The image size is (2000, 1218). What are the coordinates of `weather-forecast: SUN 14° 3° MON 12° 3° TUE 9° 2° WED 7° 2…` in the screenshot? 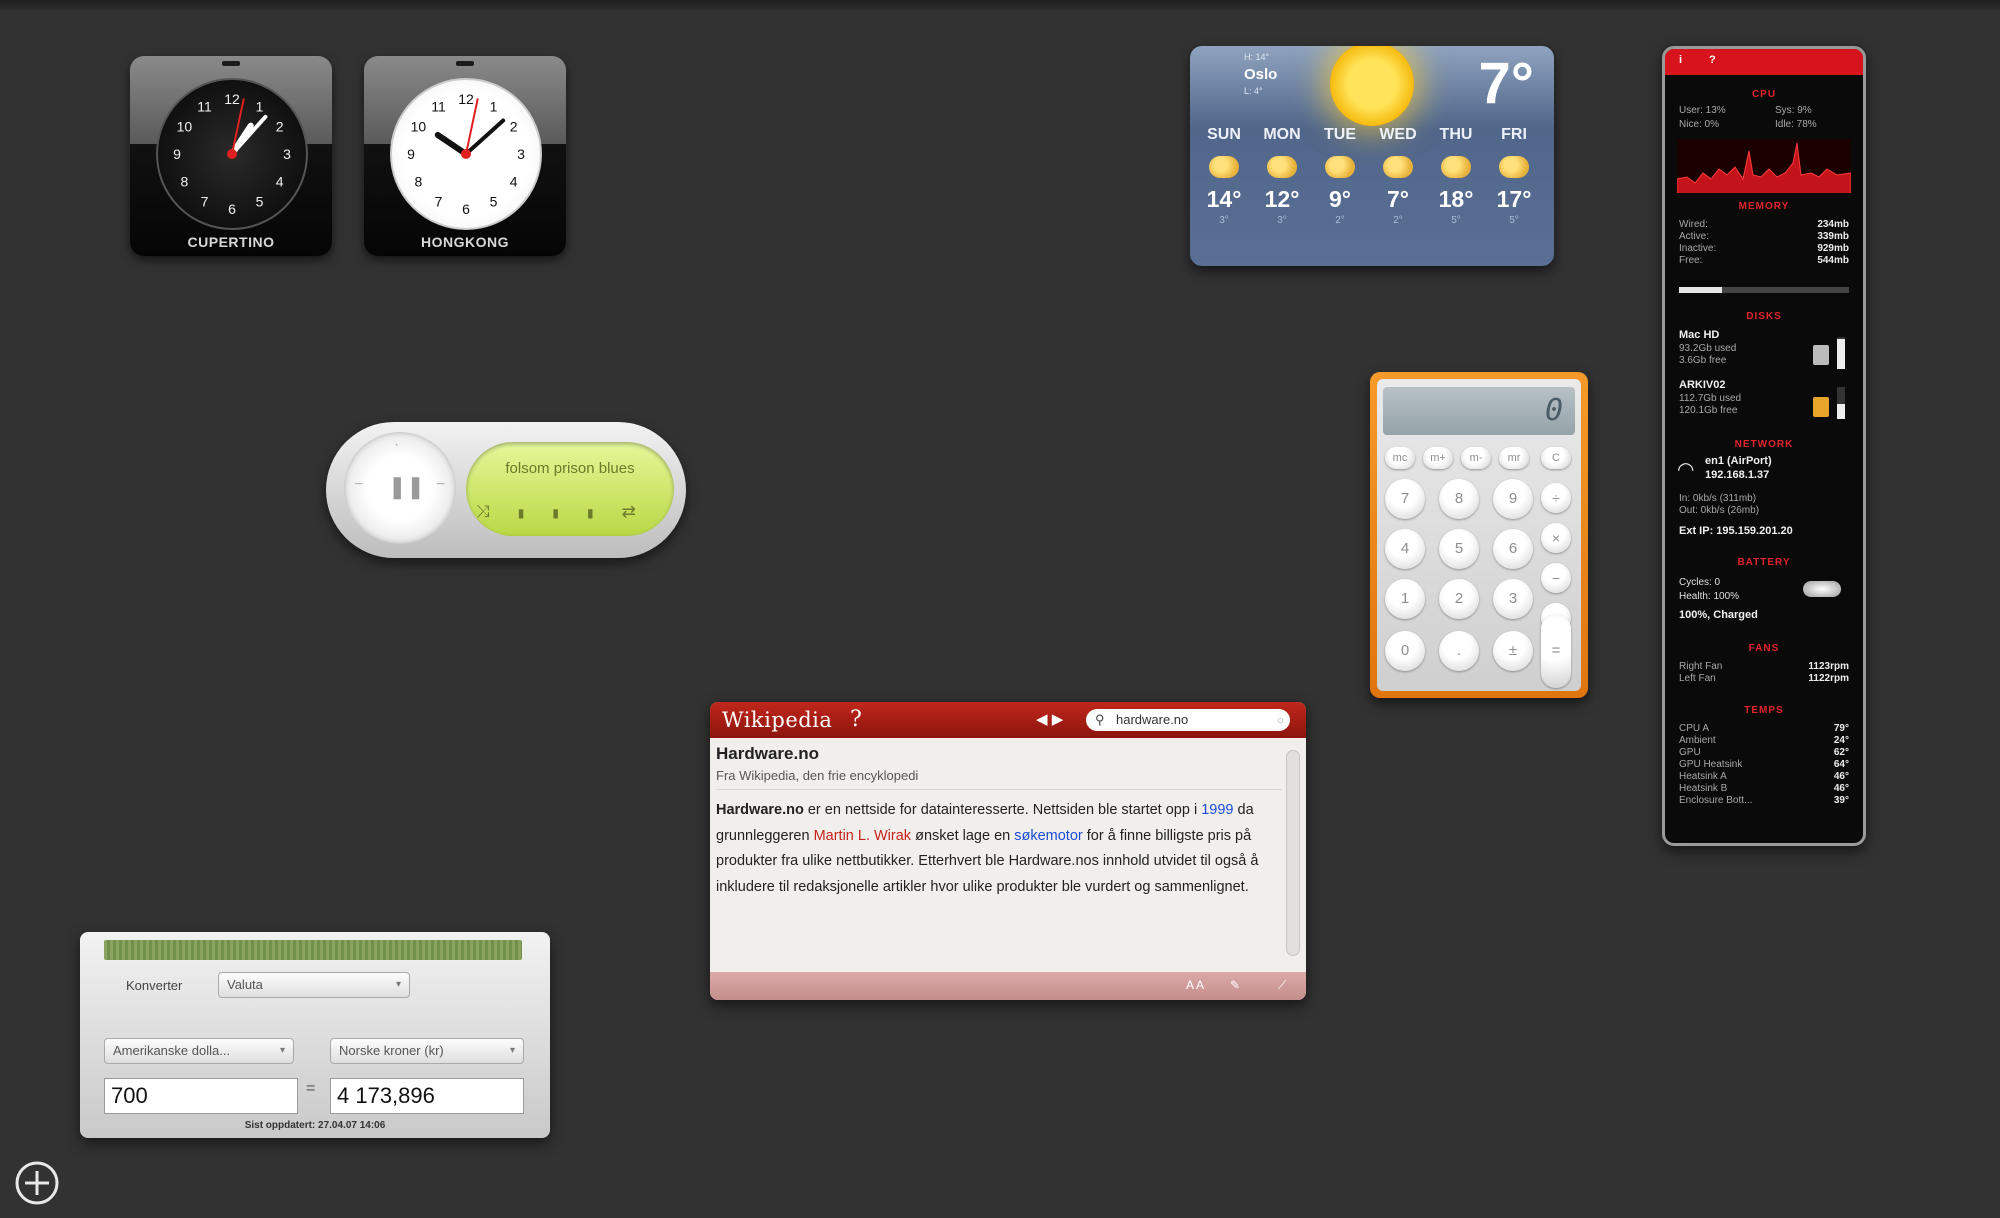 It's located at (1372, 191).